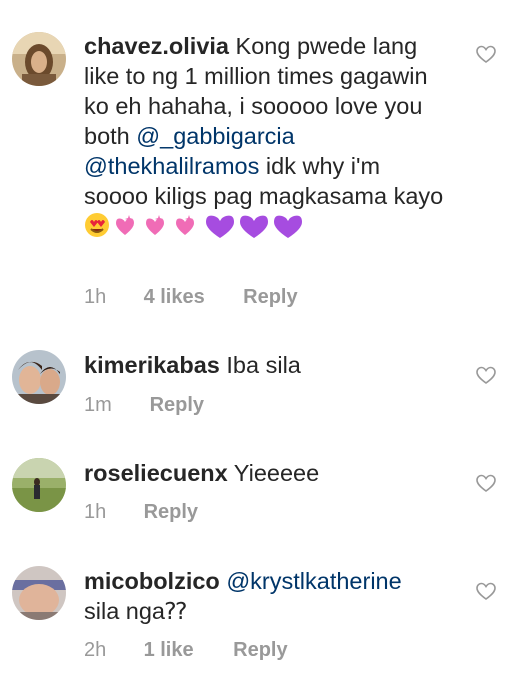 This screenshot has width=528, height=685. I want to click on comment-meta: 2h 1 like Reply, so click(186, 650).